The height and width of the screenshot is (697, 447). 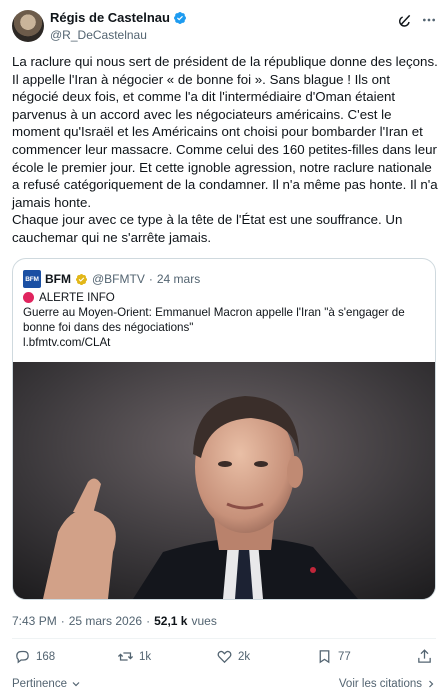 What do you see at coordinates (223, 686) in the screenshot?
I see `replies-footer: Pertinence Voir les citations` at bounding box center [223, 686].